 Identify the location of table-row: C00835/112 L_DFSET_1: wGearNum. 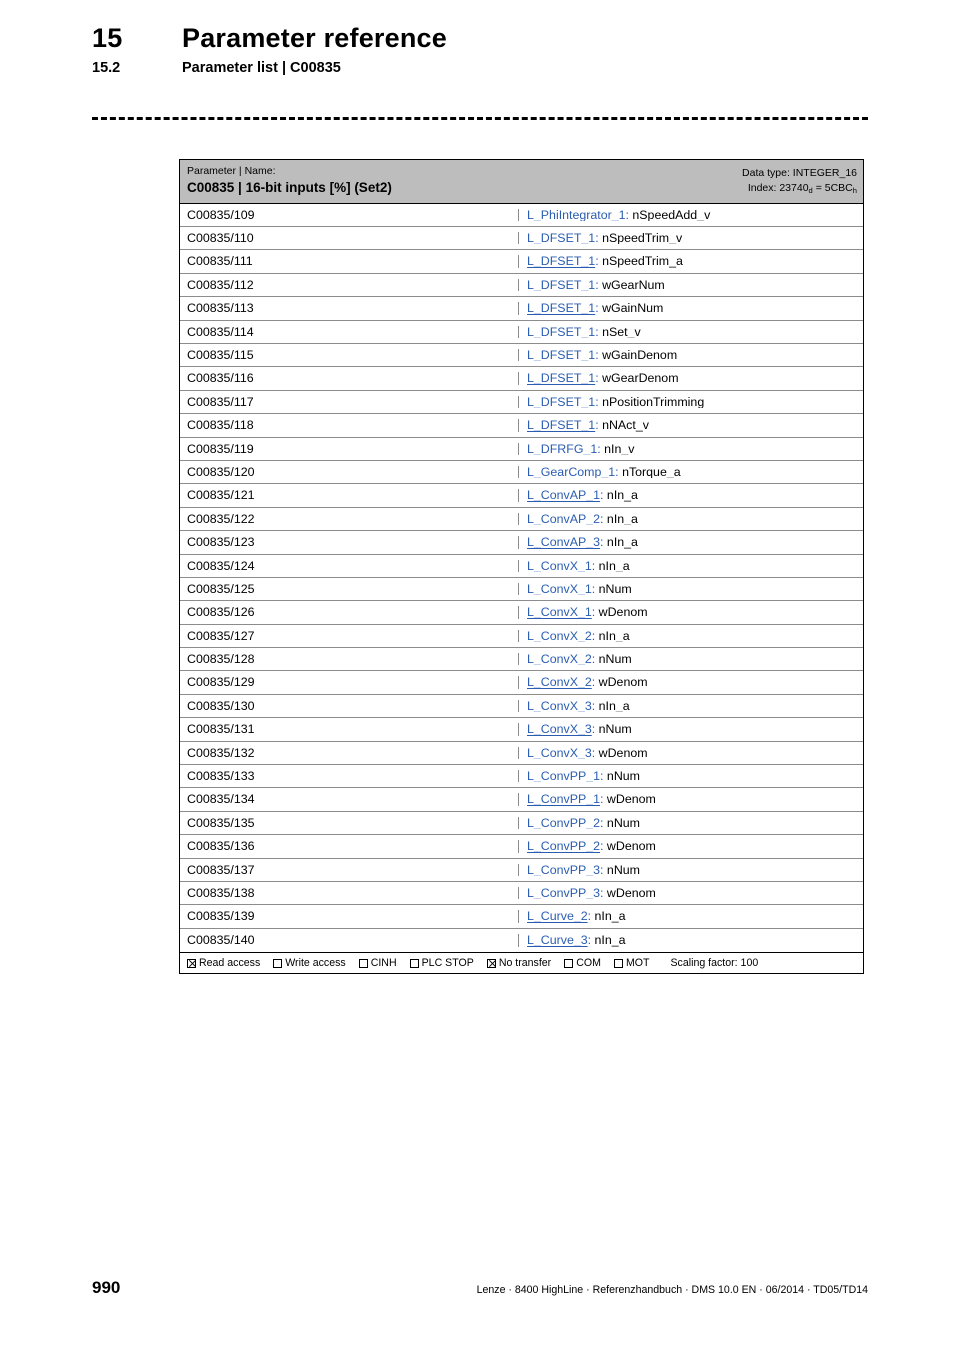
(521, 286).